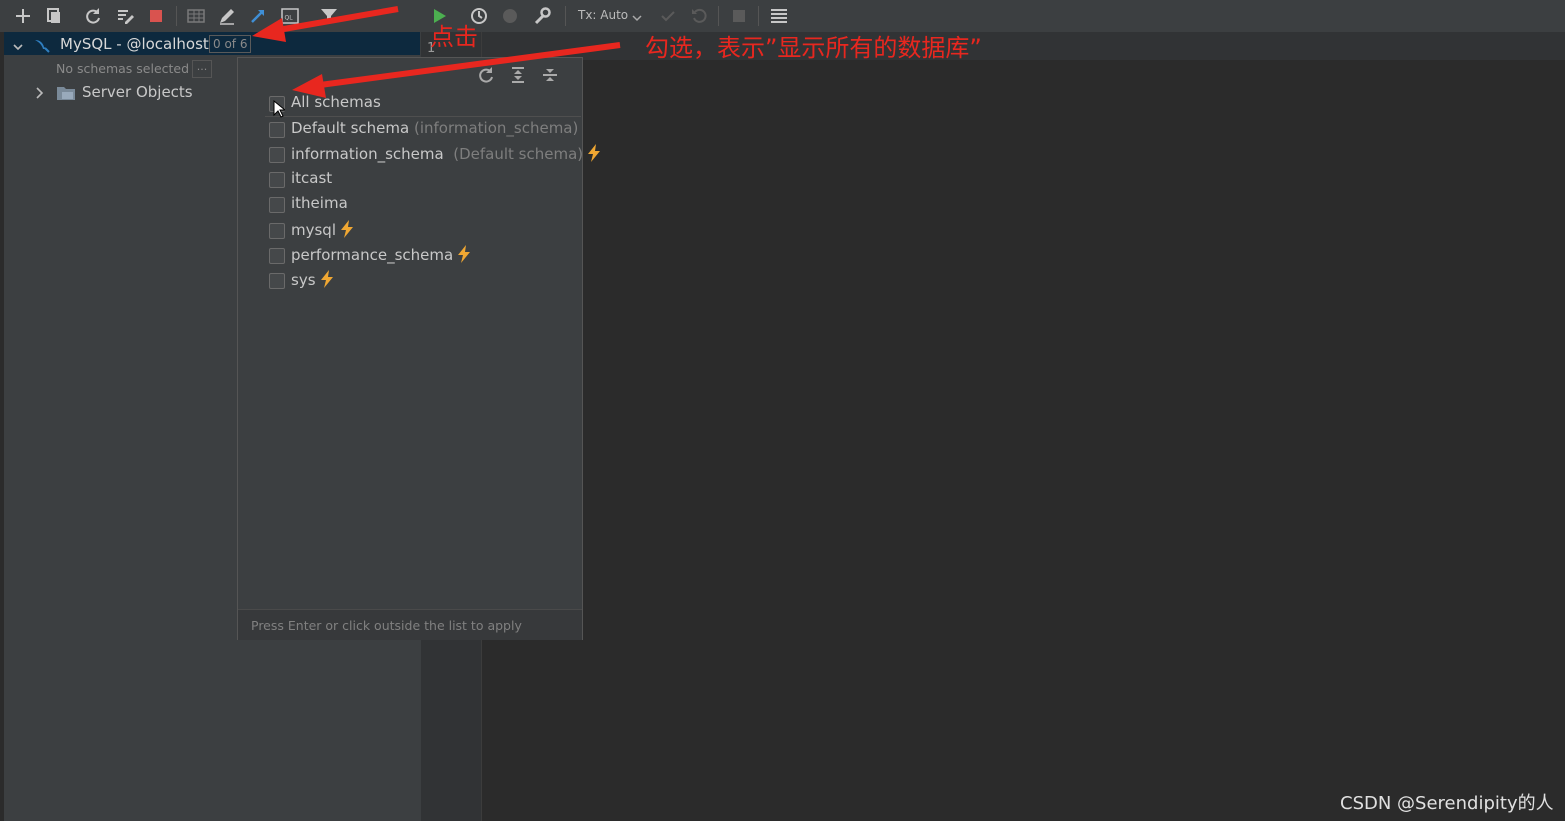  Describe the element at coordinates (699, 16) in the screenshot. I see `rollback-icon` at that location.